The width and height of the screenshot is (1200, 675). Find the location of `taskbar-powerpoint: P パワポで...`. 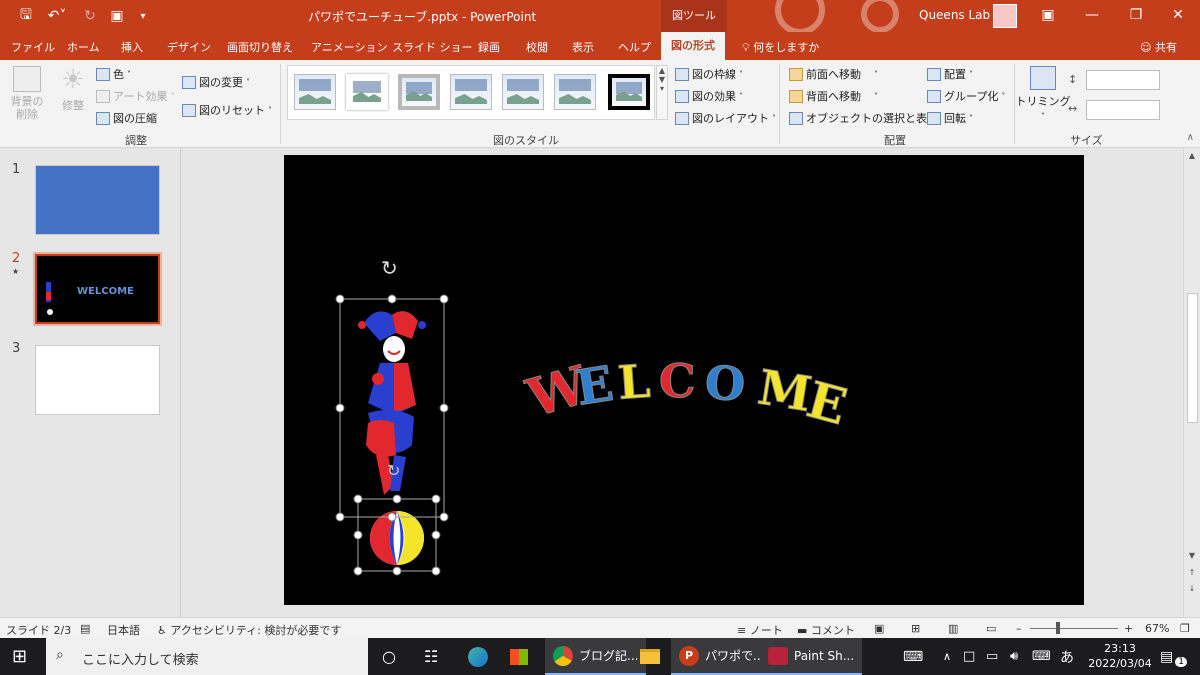

taskbar-powerpoint: P パワポで... is located at coordinates (722, 656).